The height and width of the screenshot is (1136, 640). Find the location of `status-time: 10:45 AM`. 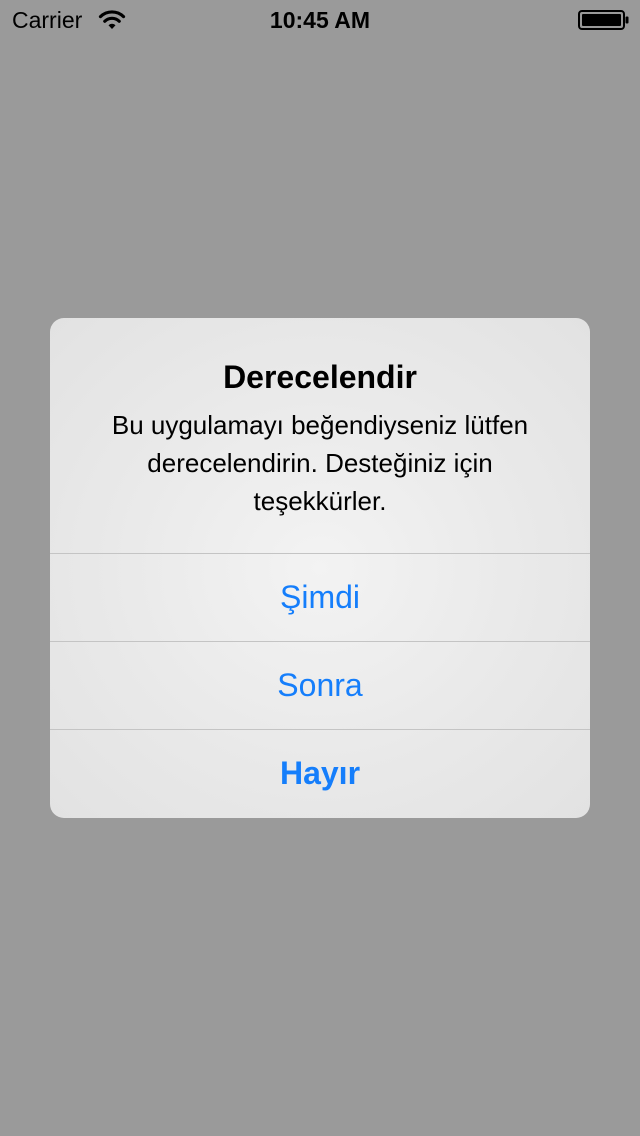

status-time: 10:45 AM is located at coordinates (320, 20).